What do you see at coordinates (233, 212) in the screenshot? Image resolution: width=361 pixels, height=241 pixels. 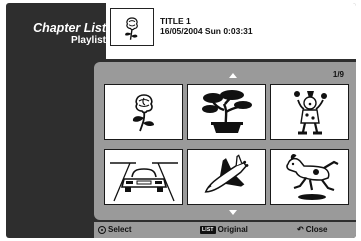 I see `scroll-down-arrow-icon` at bounding box center [233, 212].